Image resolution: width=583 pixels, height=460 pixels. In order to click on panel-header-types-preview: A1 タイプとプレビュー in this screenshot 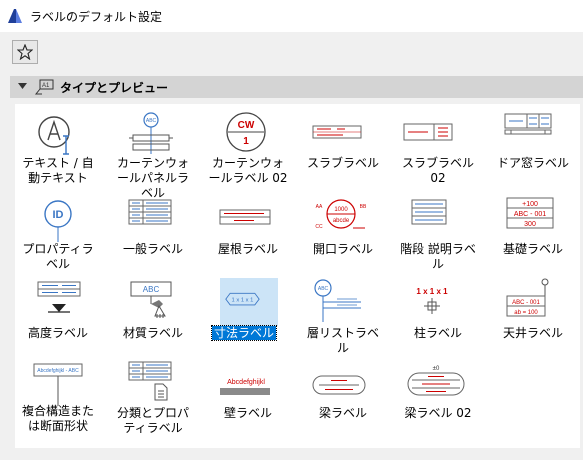, I will do `click(296, 87)`.